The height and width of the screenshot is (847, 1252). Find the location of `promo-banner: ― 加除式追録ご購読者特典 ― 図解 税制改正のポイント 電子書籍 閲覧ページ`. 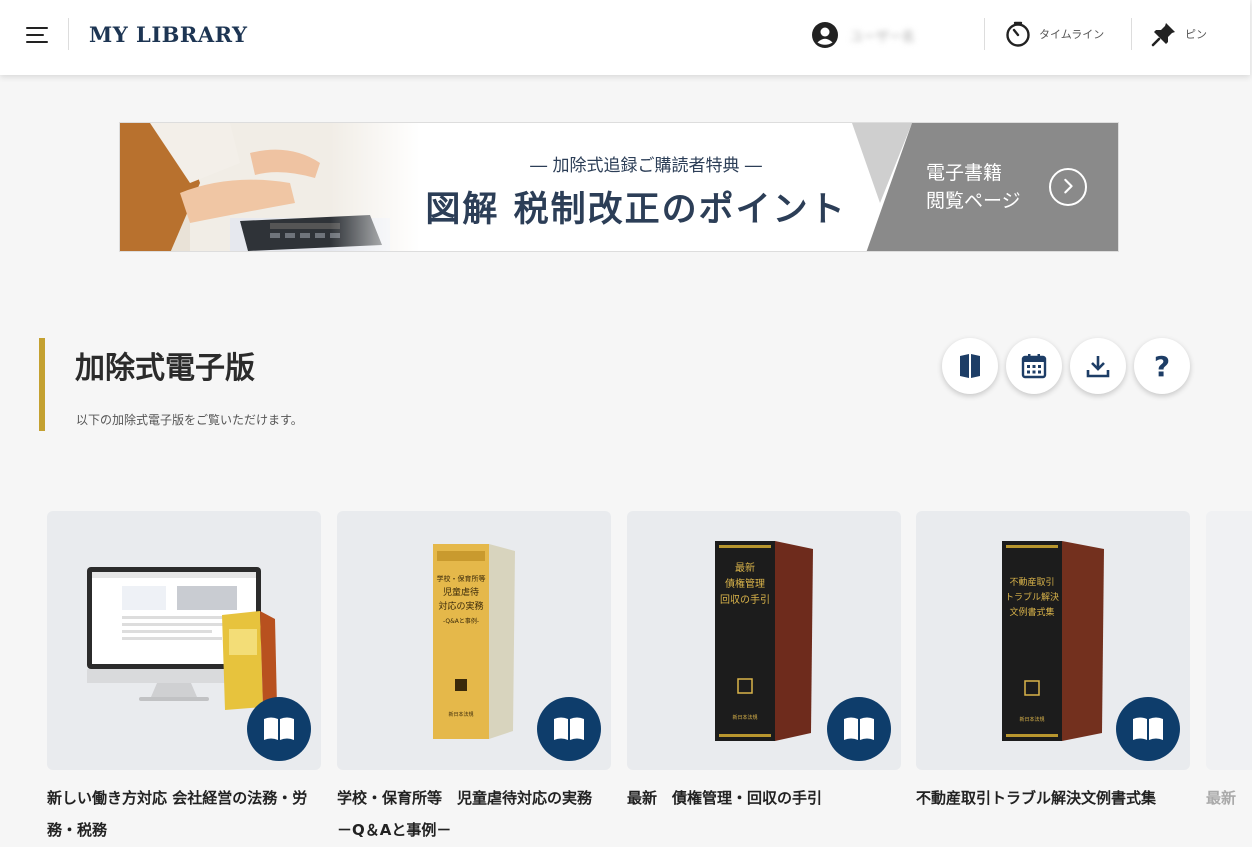

promo-banner: ― 加除式追録ご購読者特典 ― 図解 税制改正のポイント 電子書籍 閲覧ページ is located at coordinates (619, 187).